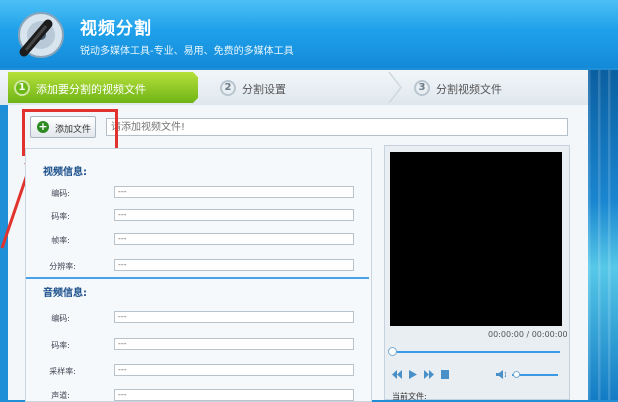 Image resolution: width=618 pixels, height=402 pixels. Describe the element at coordinates (60, 395) in the screenshot. I see `audio-channels-label: 声道:` at that location.